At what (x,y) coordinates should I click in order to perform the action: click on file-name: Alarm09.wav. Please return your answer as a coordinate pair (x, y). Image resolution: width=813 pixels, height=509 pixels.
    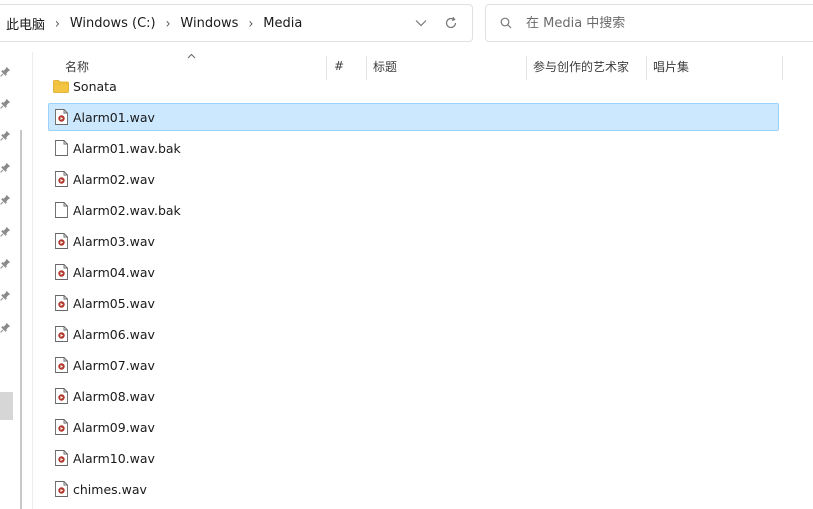
    Looking at the image, I should click on (114, 427).